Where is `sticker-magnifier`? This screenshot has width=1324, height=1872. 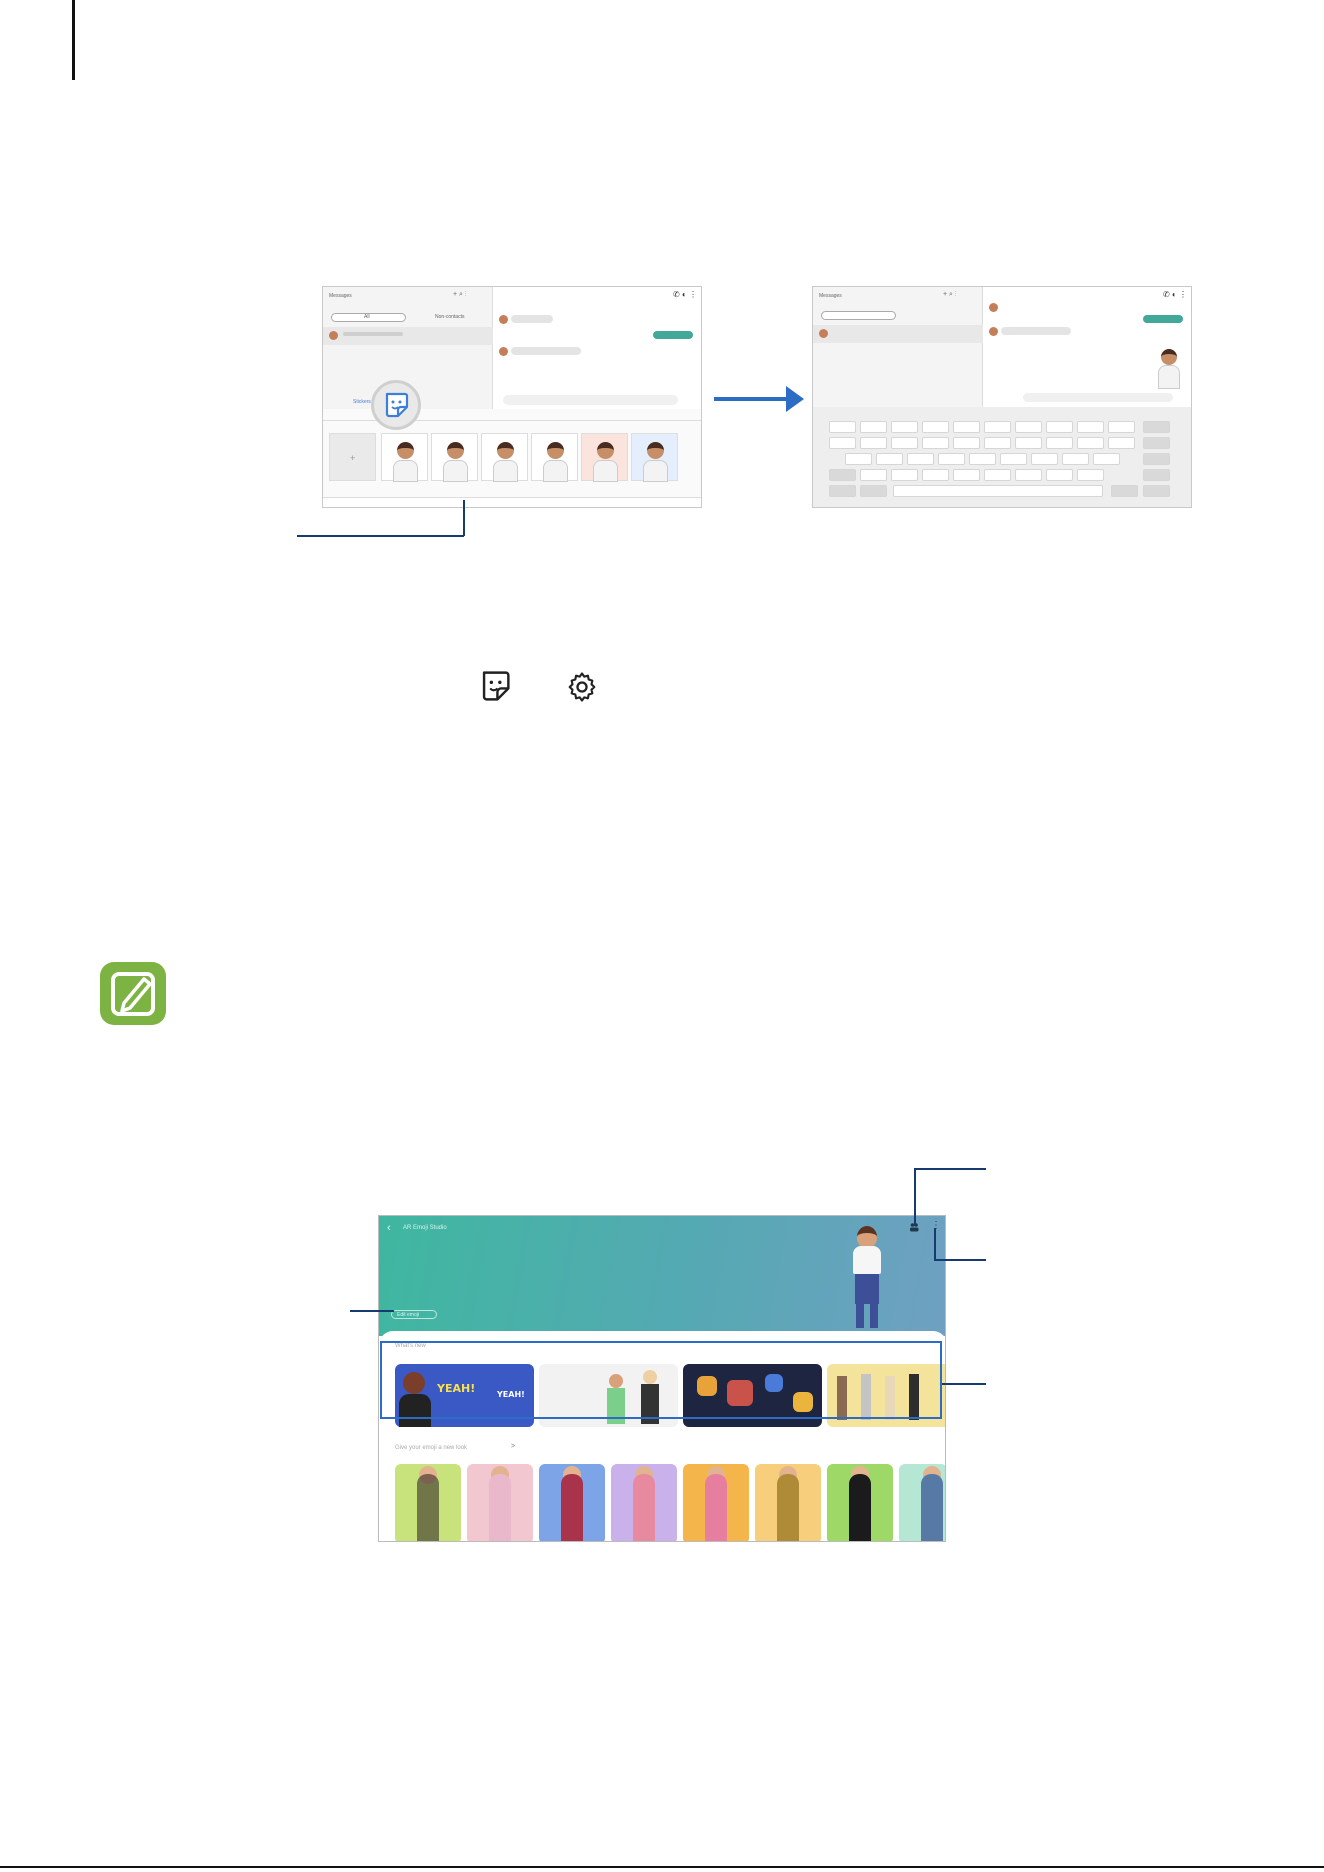 sticker-magnifier is located at coordinates (396, 405).